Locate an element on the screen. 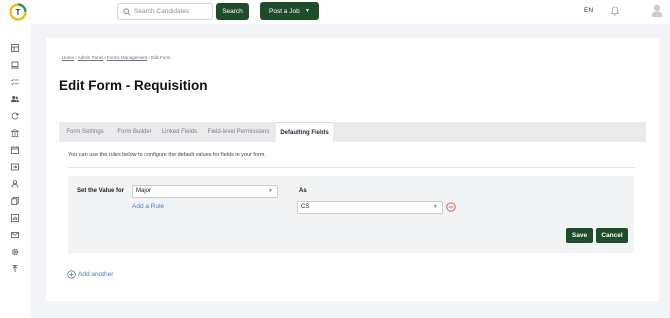 This screenshot has width=670, height=318. checklist-icon is located at coordinates (15, 82).